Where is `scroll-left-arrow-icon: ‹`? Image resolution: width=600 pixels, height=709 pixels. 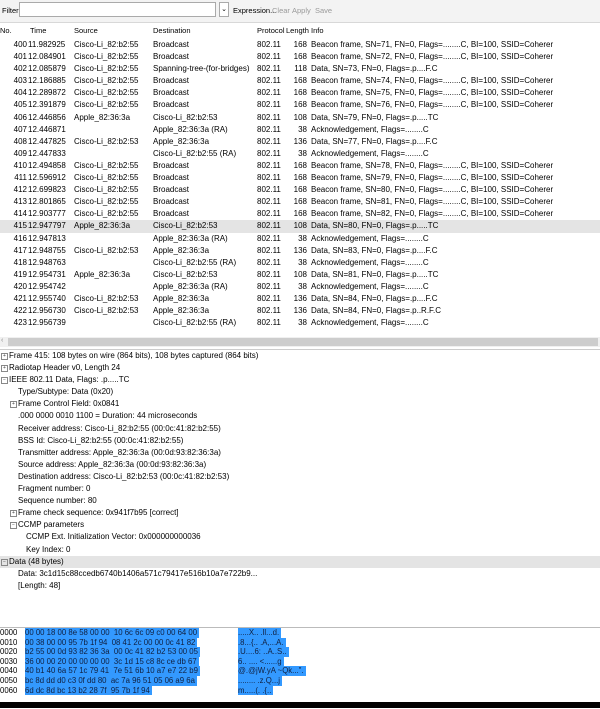
scroll-left-arrow-icon: ‹ is located at coordinates (2, 340).